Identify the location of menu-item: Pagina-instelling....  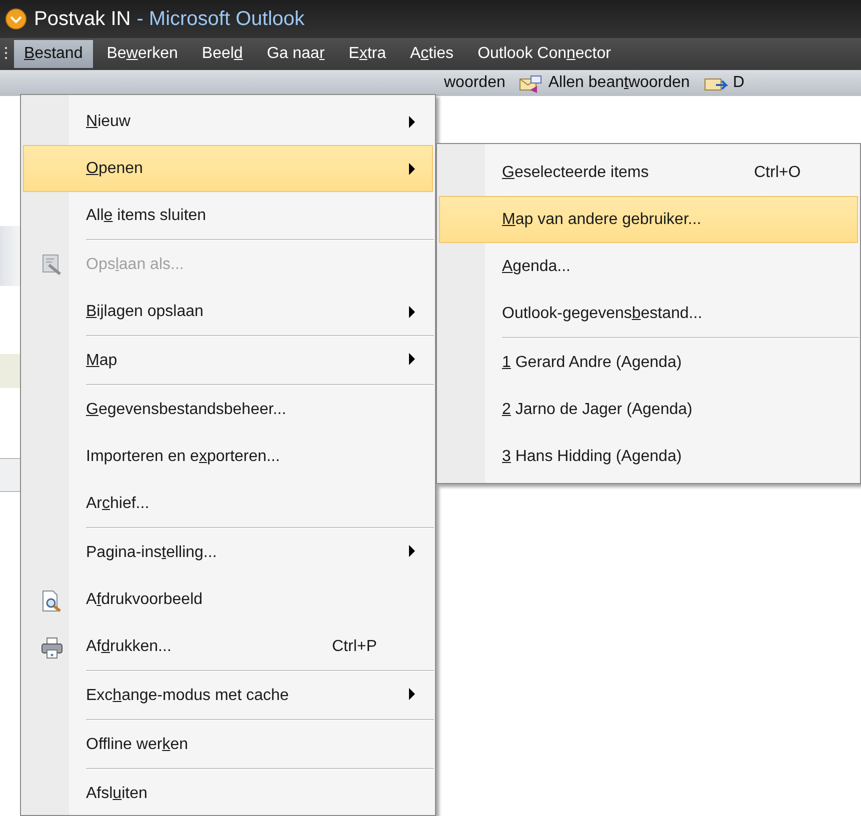
(228, 551).